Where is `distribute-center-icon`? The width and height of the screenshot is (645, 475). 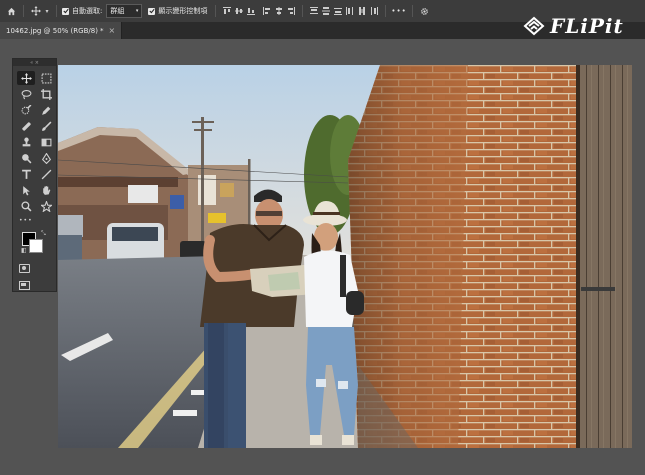 distribute-center-icon is located at coordinates (326, 11).